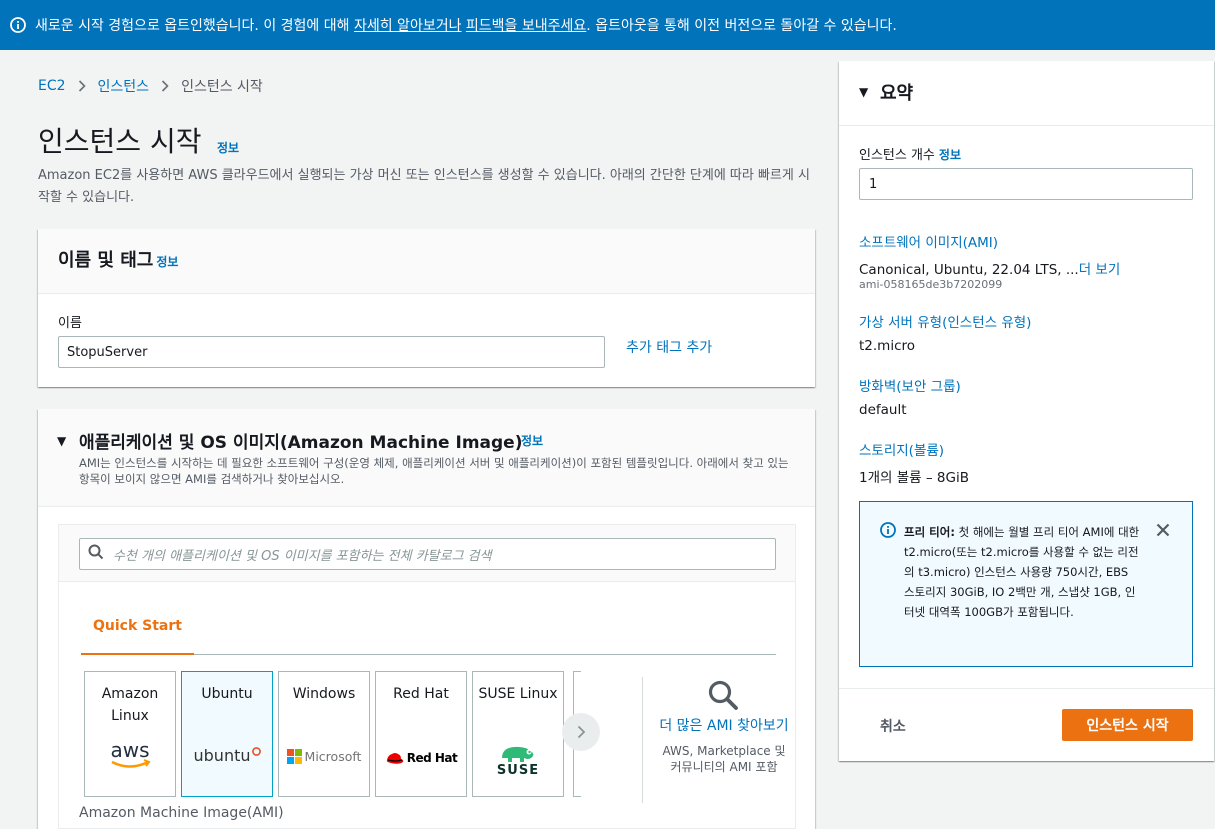 Image resolution: width=1215 pixels, height=829 pixels. Describe the element at coordinates (302, 556) in the screenshot. I see `search-placeholder: 수천 개의 애플리케이션 및 OS 이미지를 포함하는 전체 카탈로그 검색` at that location.